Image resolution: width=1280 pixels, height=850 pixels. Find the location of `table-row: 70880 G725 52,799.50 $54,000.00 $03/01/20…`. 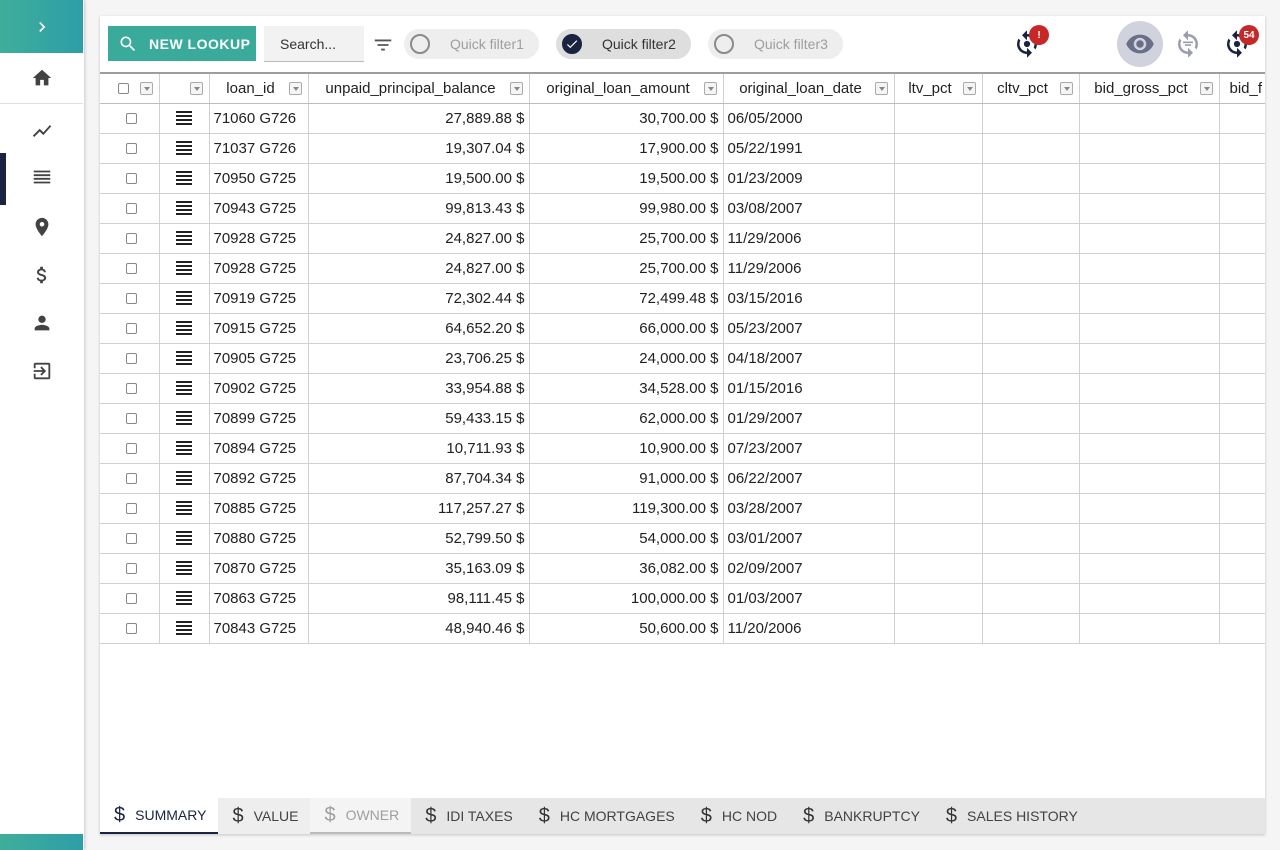

table-row: 70880 G725 52,799.50 $54,000.00 $03/01/20… is located at coordinates (682, 538).